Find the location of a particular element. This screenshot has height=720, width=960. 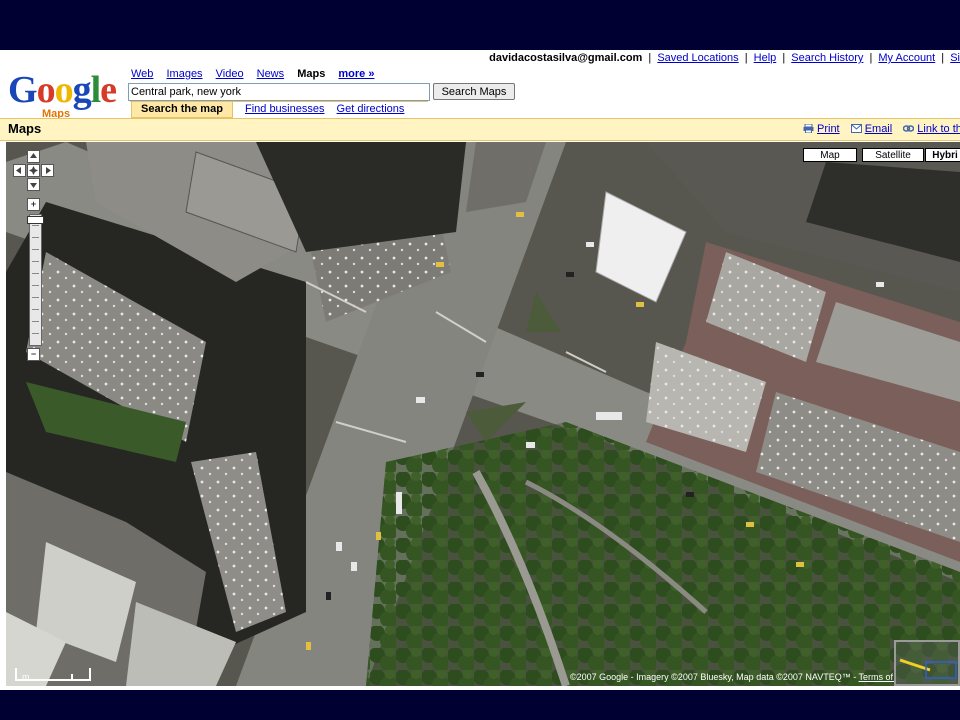

zoom-in-button: + is located at coordinates (33, 204).